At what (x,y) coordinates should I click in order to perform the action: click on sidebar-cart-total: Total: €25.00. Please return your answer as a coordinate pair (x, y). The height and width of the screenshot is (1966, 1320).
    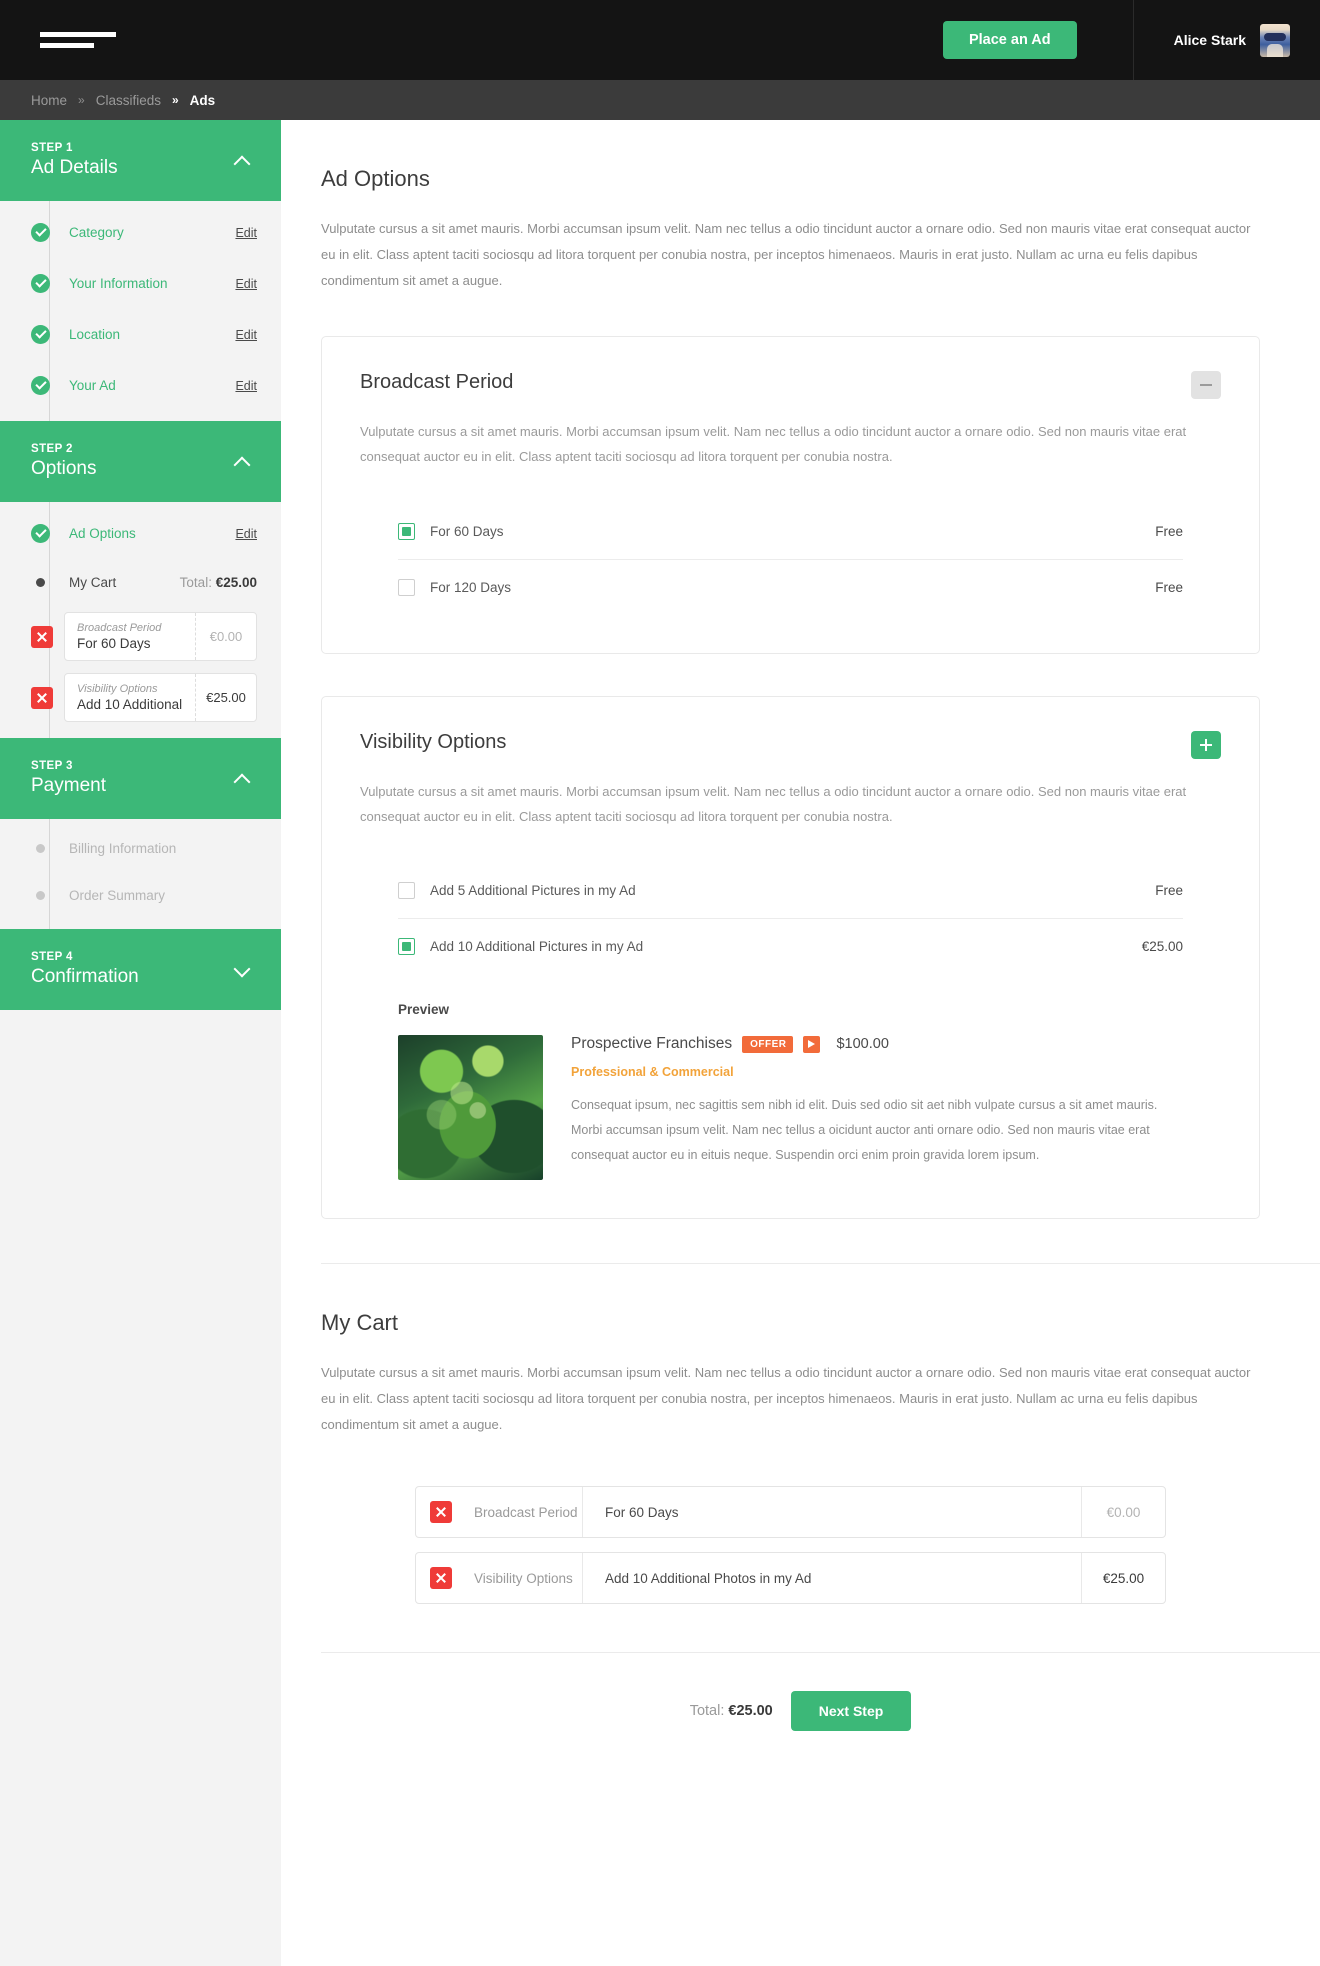
    Looking at the image, I should click on (218, 582).